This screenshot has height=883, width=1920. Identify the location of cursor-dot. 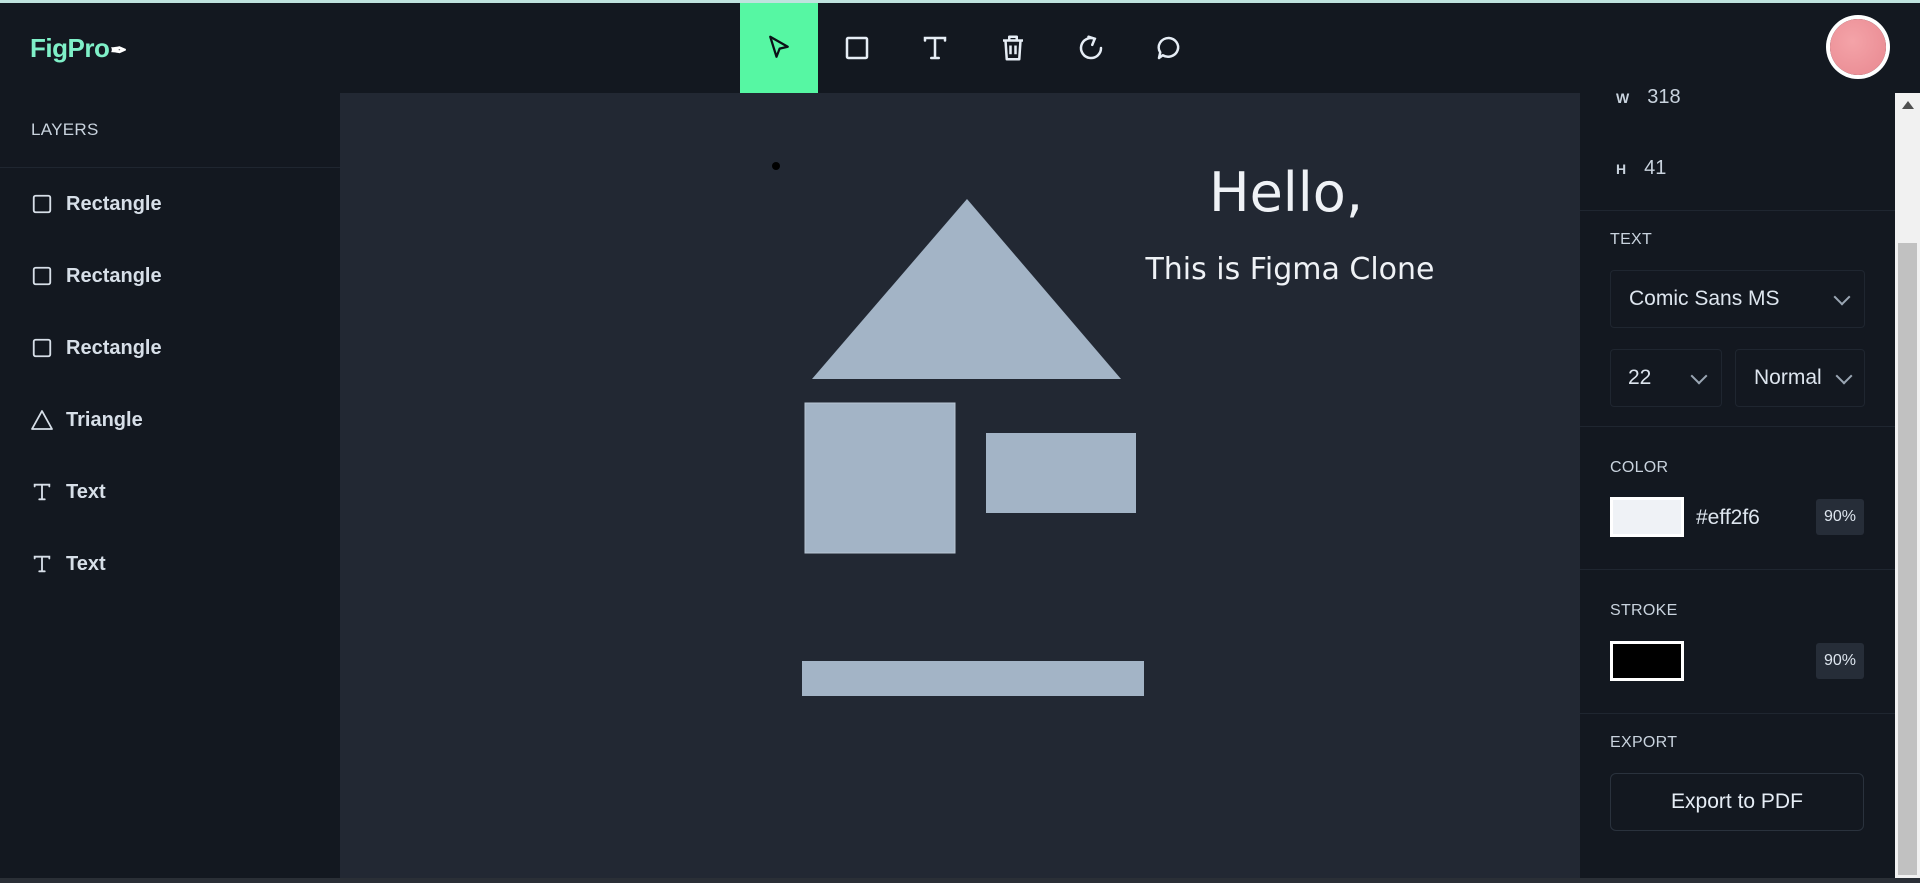
(776, 166).